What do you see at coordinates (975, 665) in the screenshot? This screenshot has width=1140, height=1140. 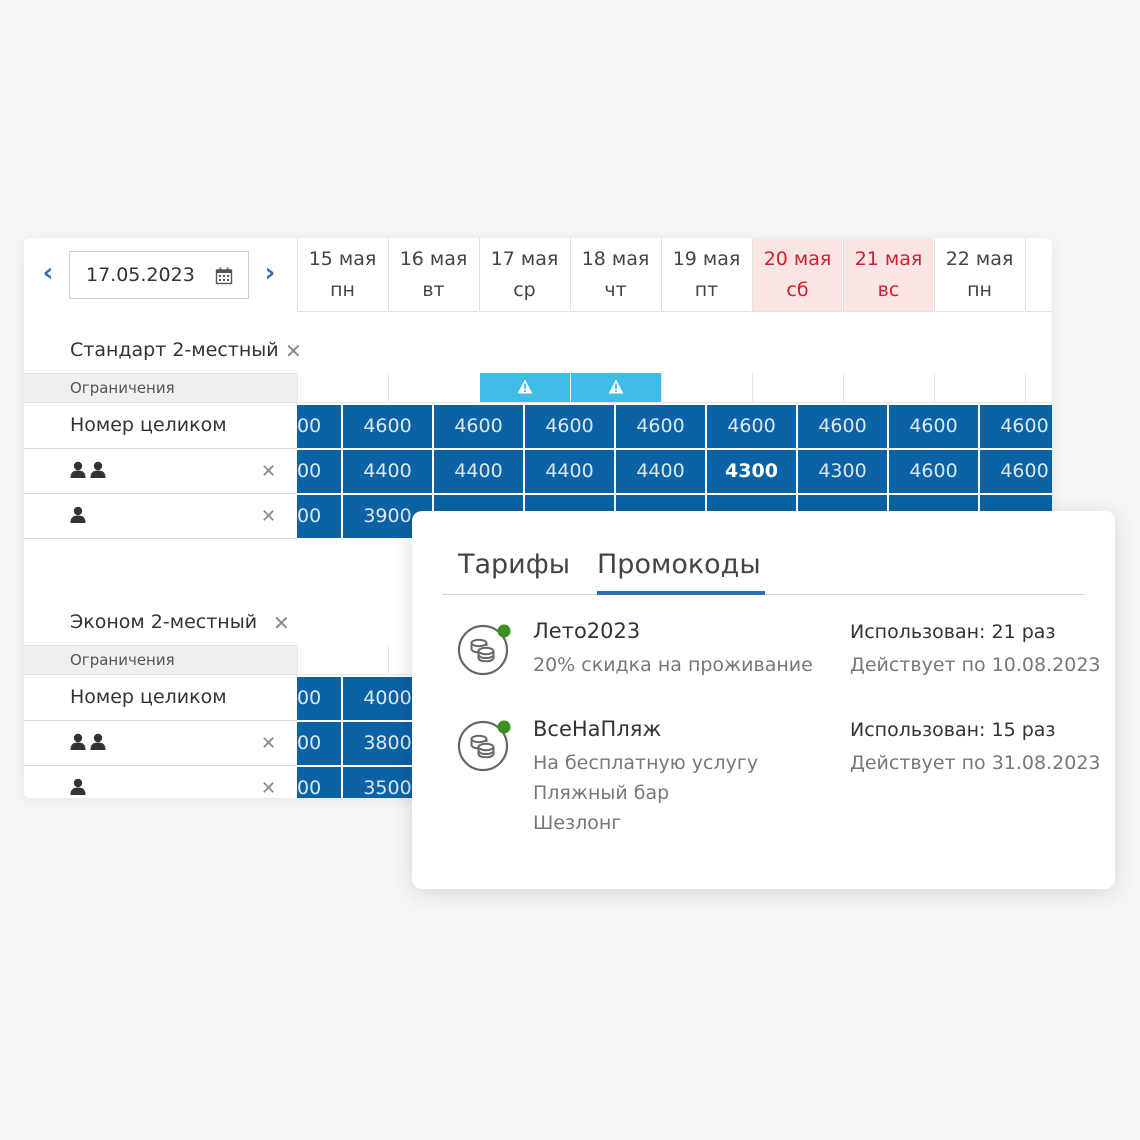 I see `promo-valid-until: Действует по 10.08.2023` at bounding box center [975, 665].